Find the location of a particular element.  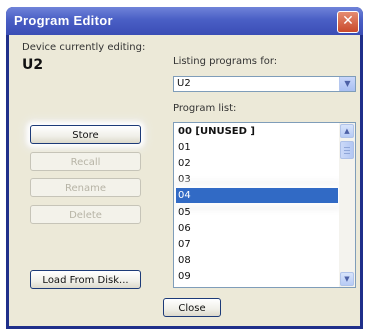

listing-label: Listing programs for: is located at coordinates (225, 61).